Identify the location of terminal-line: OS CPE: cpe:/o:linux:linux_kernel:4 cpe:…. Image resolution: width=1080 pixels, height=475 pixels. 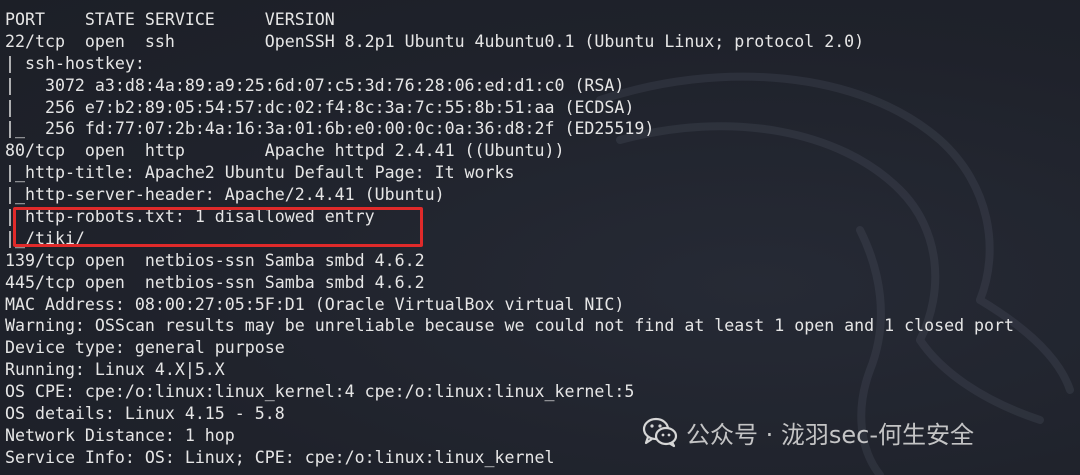
(320, 392).